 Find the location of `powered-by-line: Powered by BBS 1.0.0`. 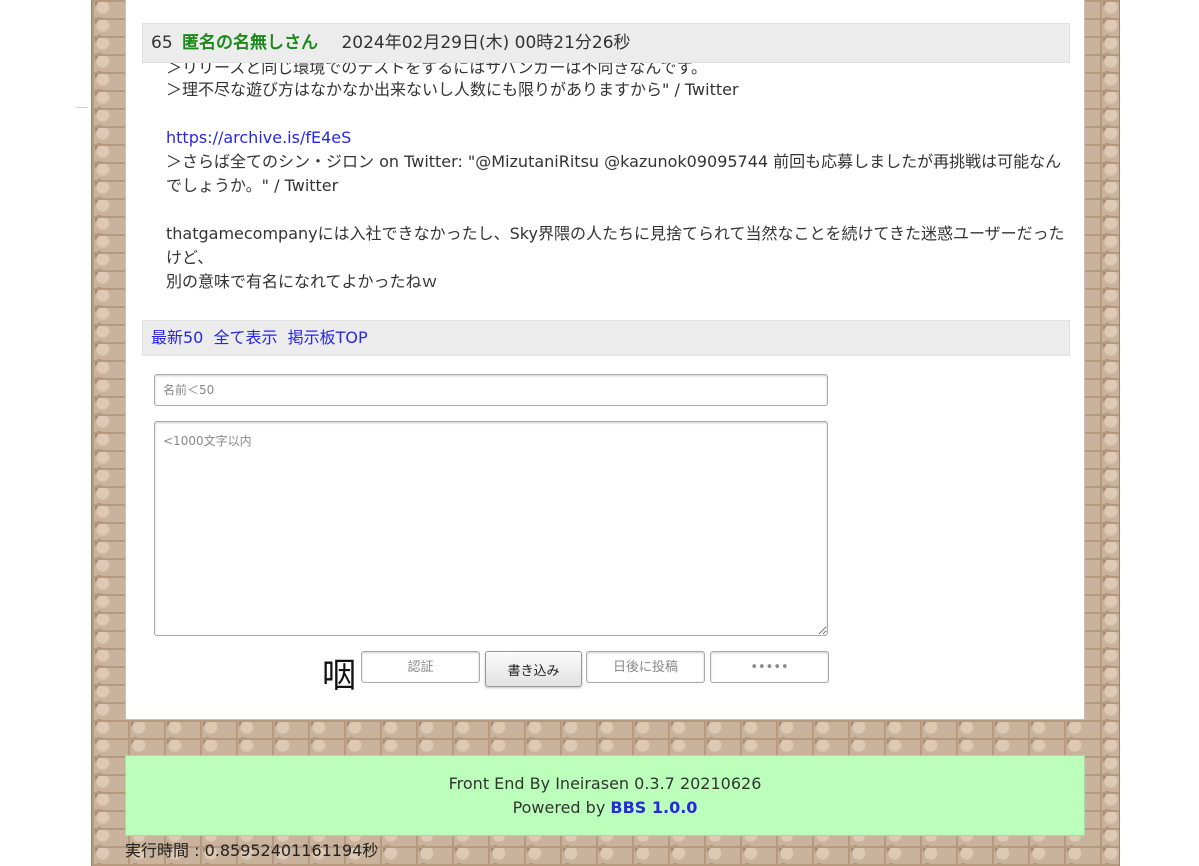

powered-by-line: Powered by BBS 1.0.0 is located at coordinates (605, 808).